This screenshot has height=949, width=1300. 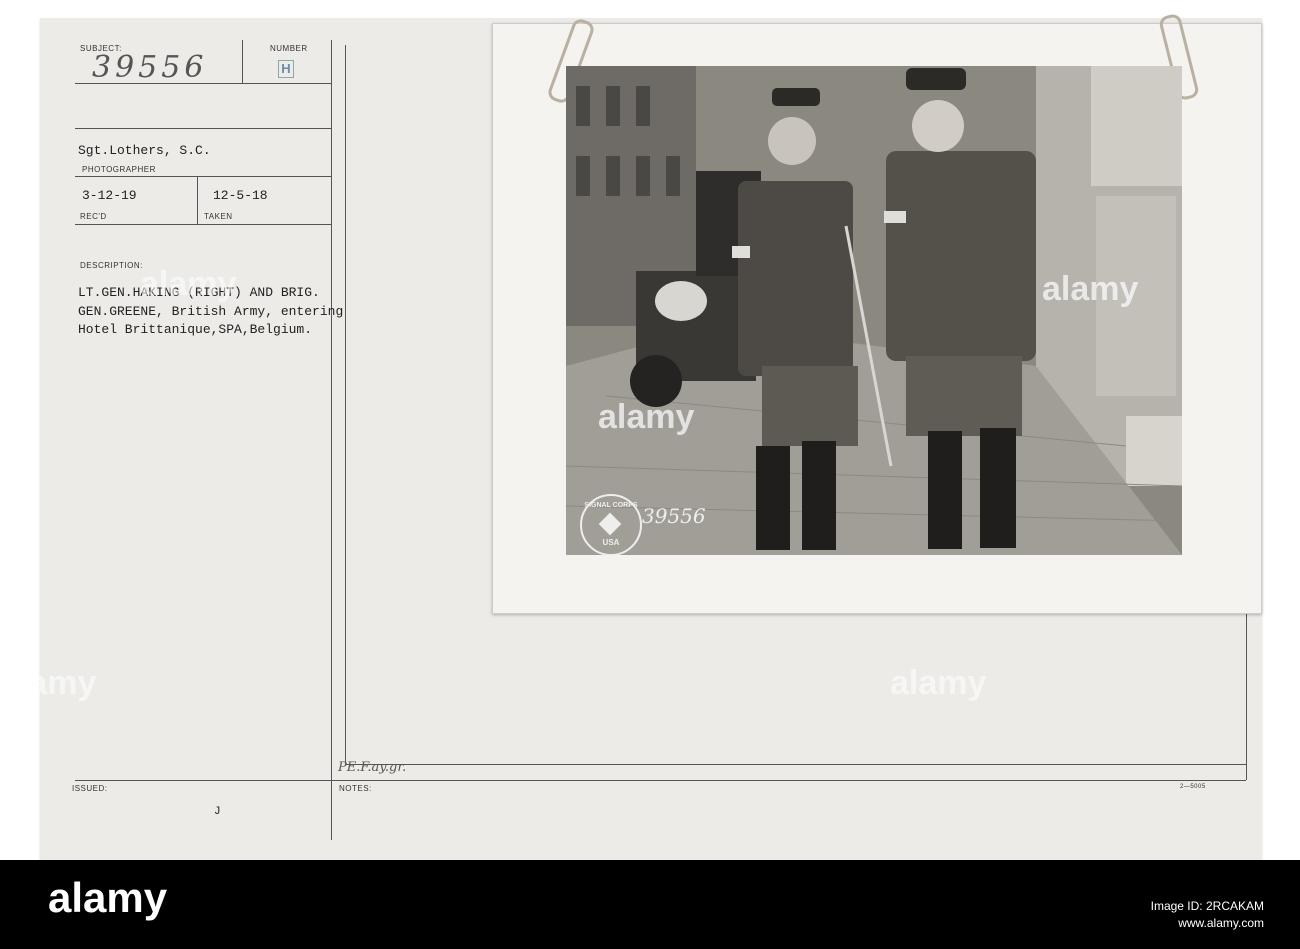 I want to click on header-divider, so click(x=242, y=61).